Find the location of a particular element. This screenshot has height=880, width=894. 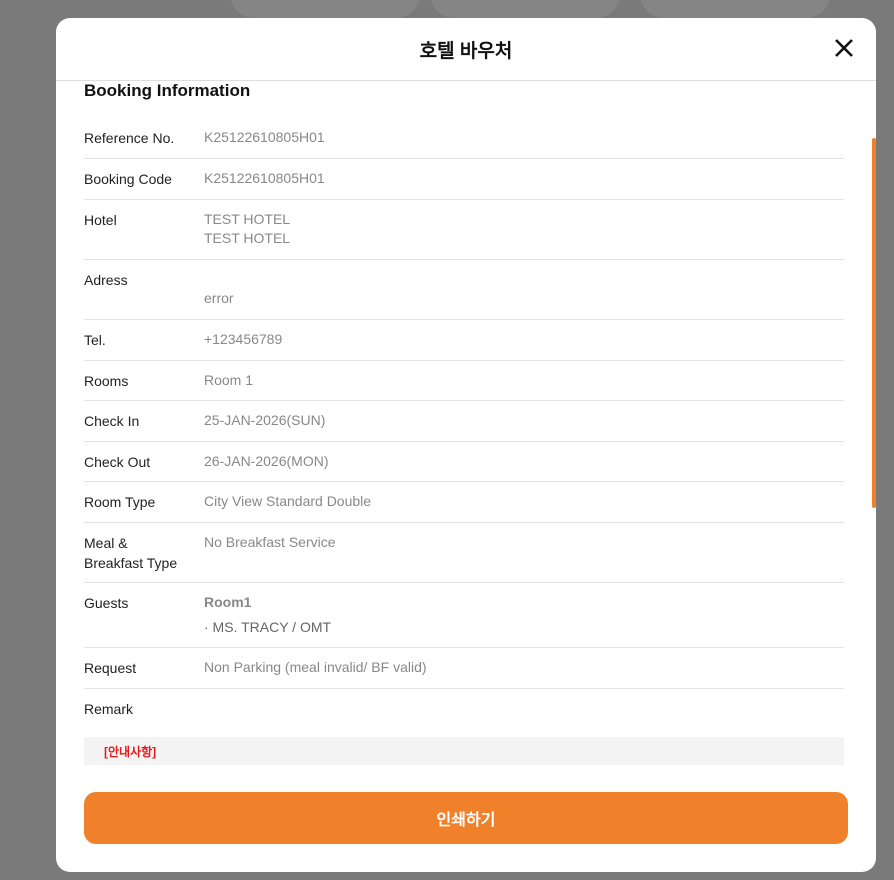

row-value: 25-JAN-2026(SUN) is located at coordinates (264, 426).